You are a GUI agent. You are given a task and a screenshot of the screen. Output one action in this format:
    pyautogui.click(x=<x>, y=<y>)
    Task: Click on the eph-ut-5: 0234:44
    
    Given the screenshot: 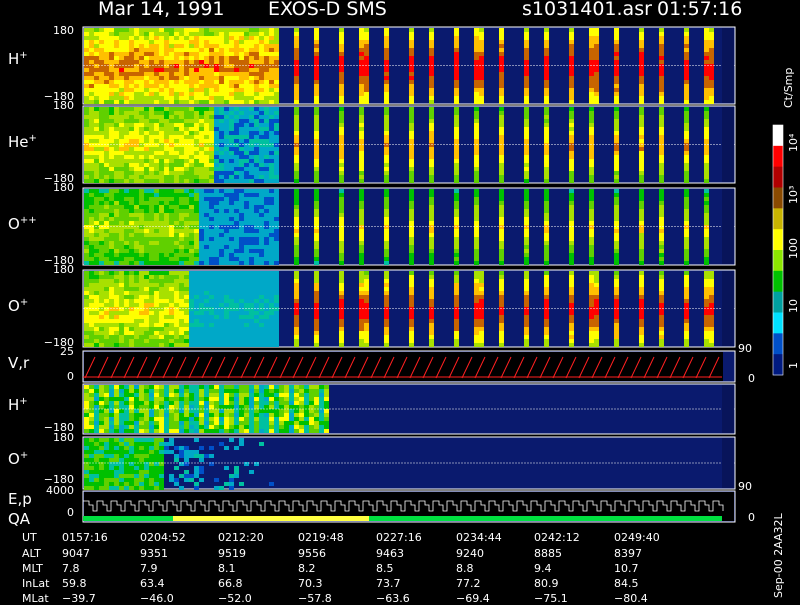 What is the action you would take?
    pyautogui.click(x=479, y=537)
    